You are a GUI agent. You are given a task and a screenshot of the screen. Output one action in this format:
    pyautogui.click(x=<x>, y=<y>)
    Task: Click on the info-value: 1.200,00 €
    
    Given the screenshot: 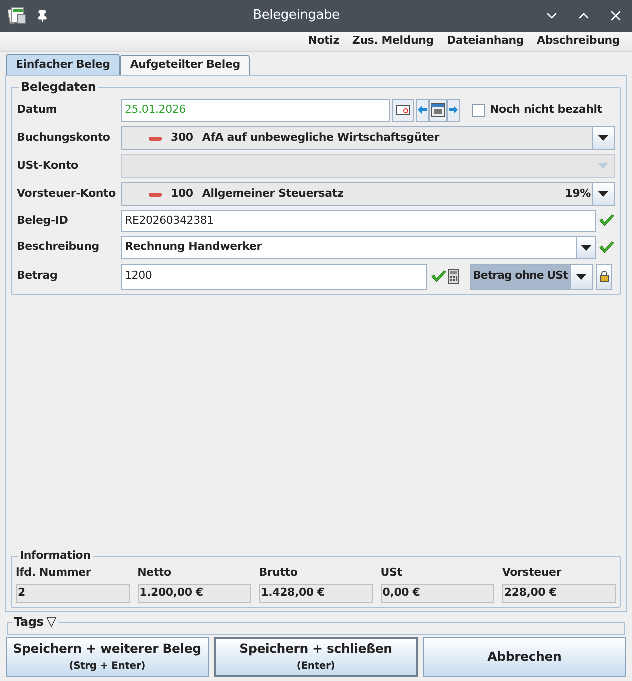 What is the action you would take?
    pyautogui.click(x=195, y=593)
    